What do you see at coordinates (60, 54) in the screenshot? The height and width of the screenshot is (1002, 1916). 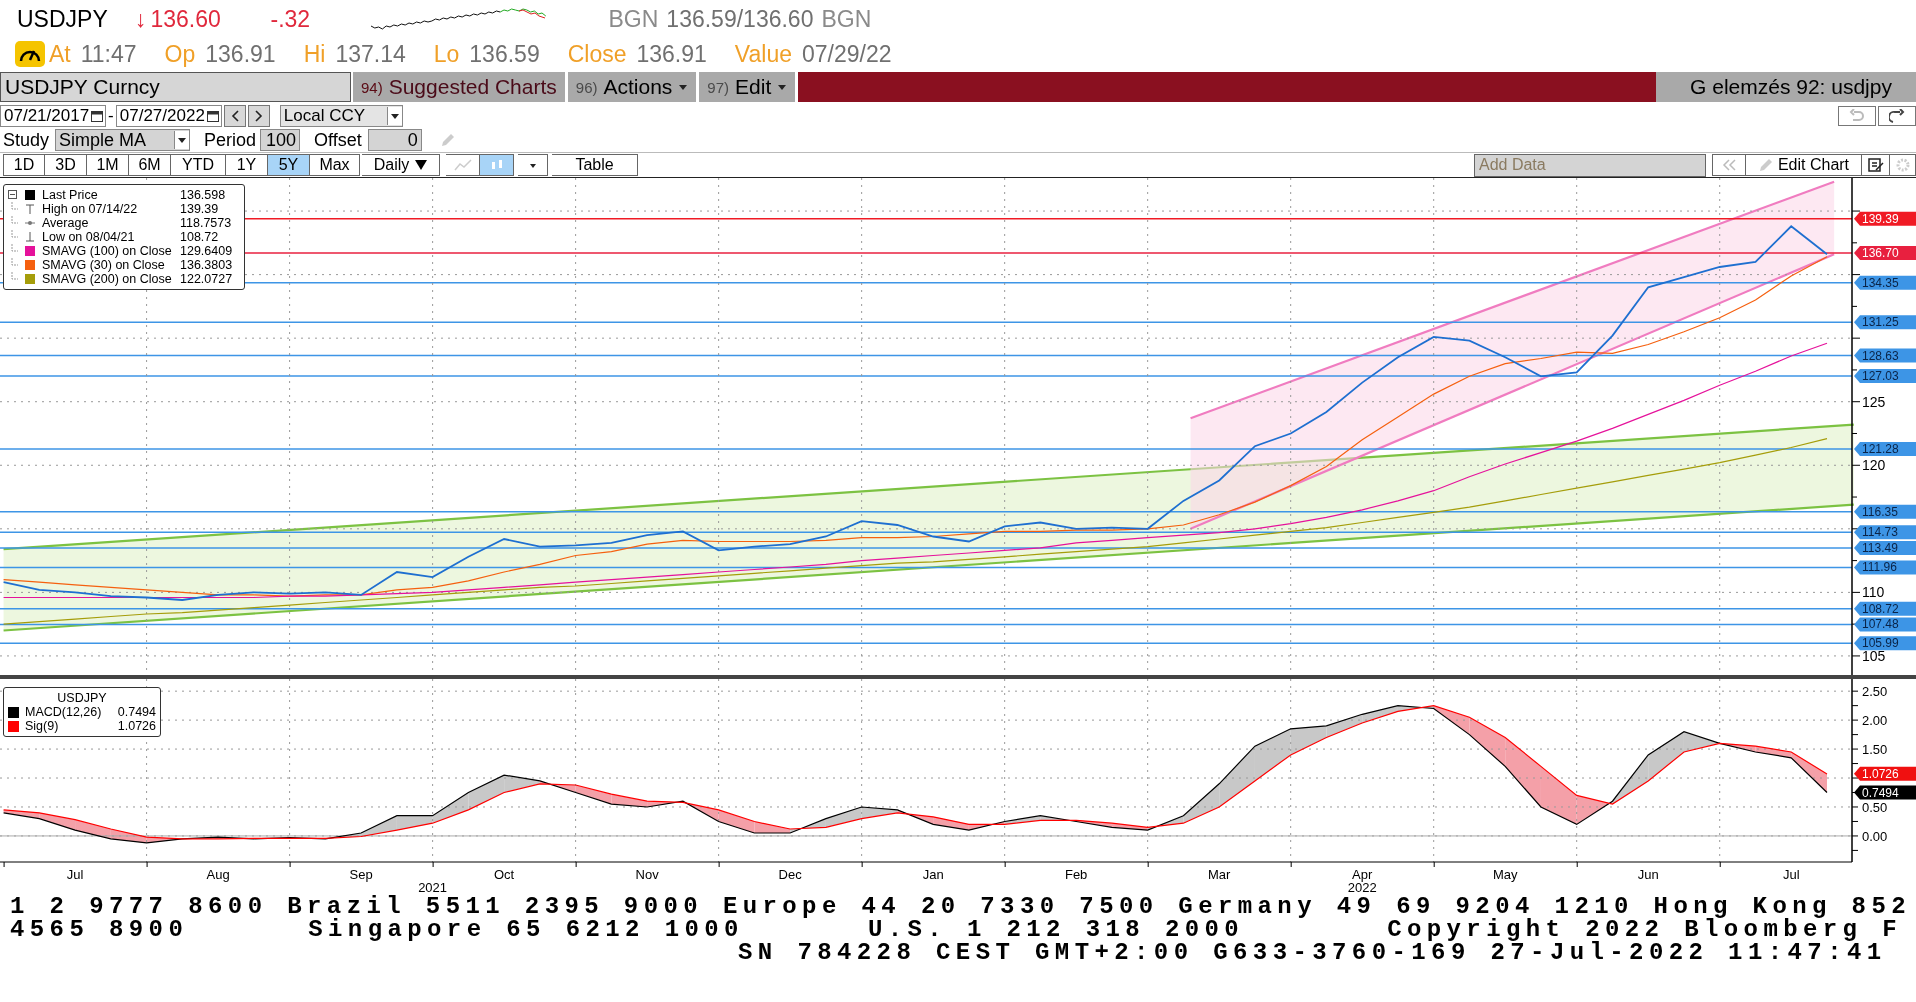 I see `stat-label: At` at bounding box center [60, 54].